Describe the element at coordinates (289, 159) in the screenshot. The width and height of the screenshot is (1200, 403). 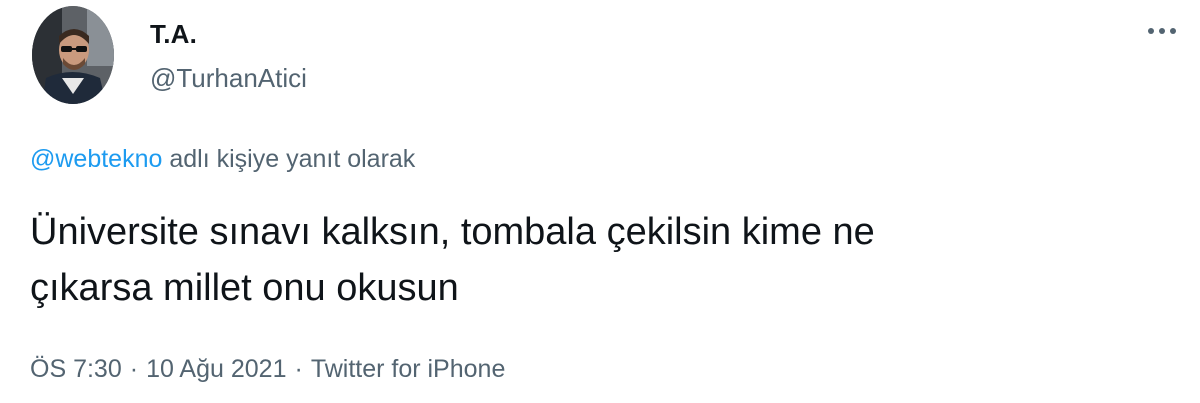
I see `reply-context-text: adlı kişiye yanıt olarak` at that location.